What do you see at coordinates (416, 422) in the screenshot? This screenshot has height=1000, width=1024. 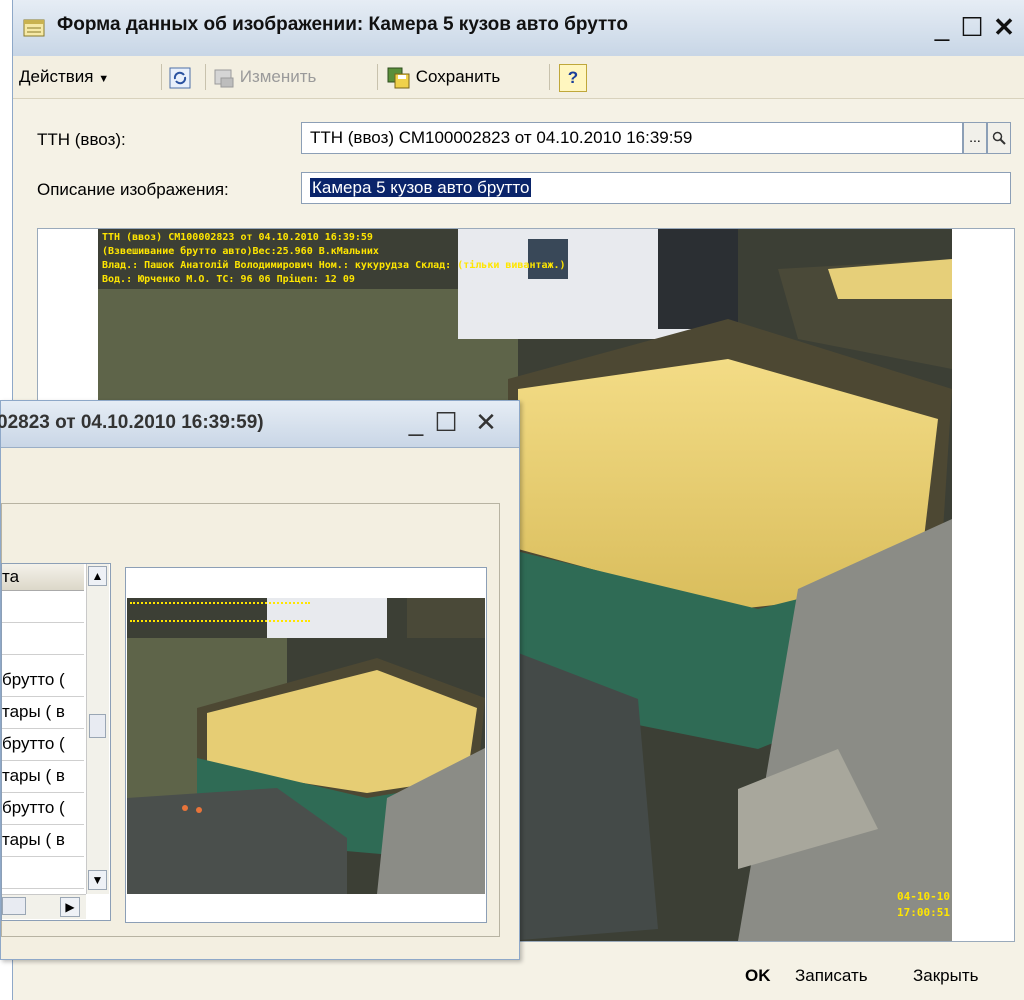 I see `ttn-window-minimize-button: _` at bounding box center [416, 422].